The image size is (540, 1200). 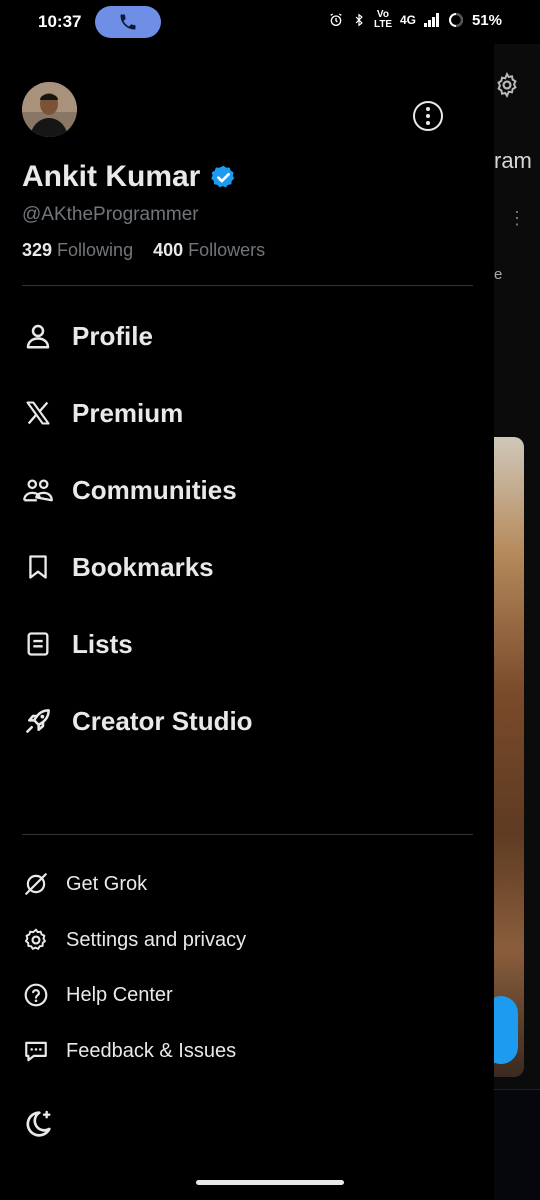 I want to click on background-bottom-nav, so click(x=517, y=1144).